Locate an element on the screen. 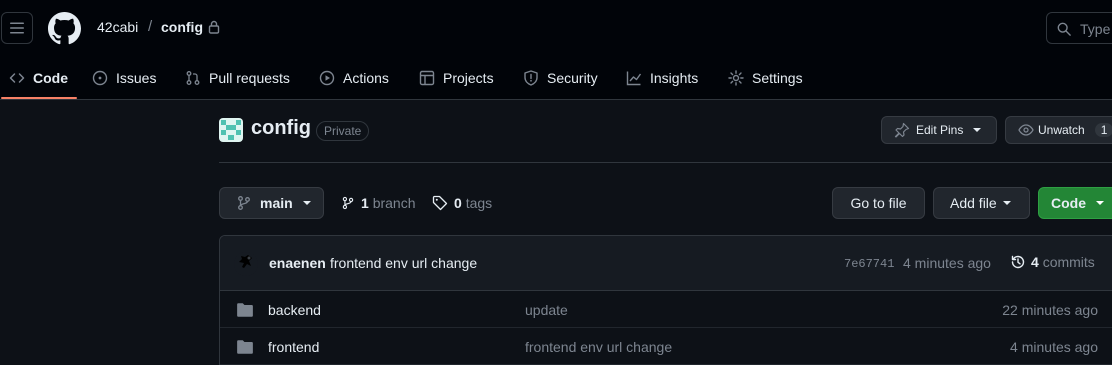  tab-pull-requests: Pull requests is located at coordinates (237, 78).